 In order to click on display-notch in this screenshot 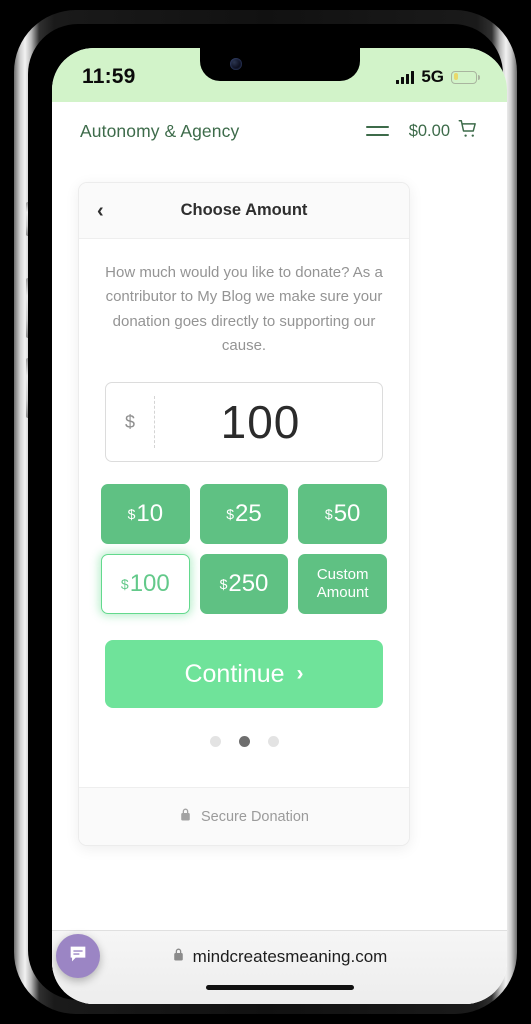, I will do `click(279, 64)`.